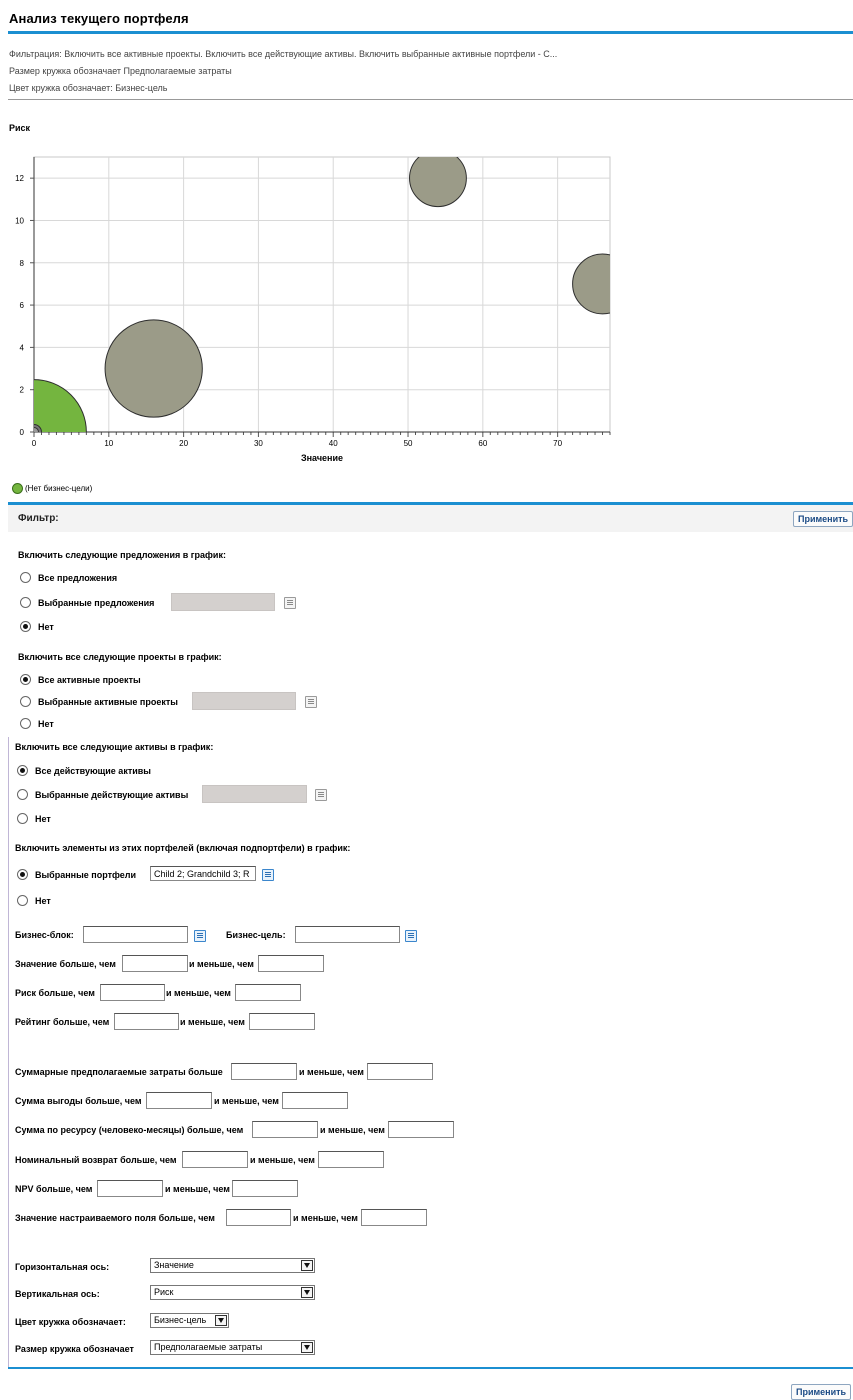 The width and height of the screenshot is (853, 1400). What do you see at coordinates (325, 1218) in the screenshot?
I see `custom-less-label: и меньше, чем` at bounding box center [325, 1218].